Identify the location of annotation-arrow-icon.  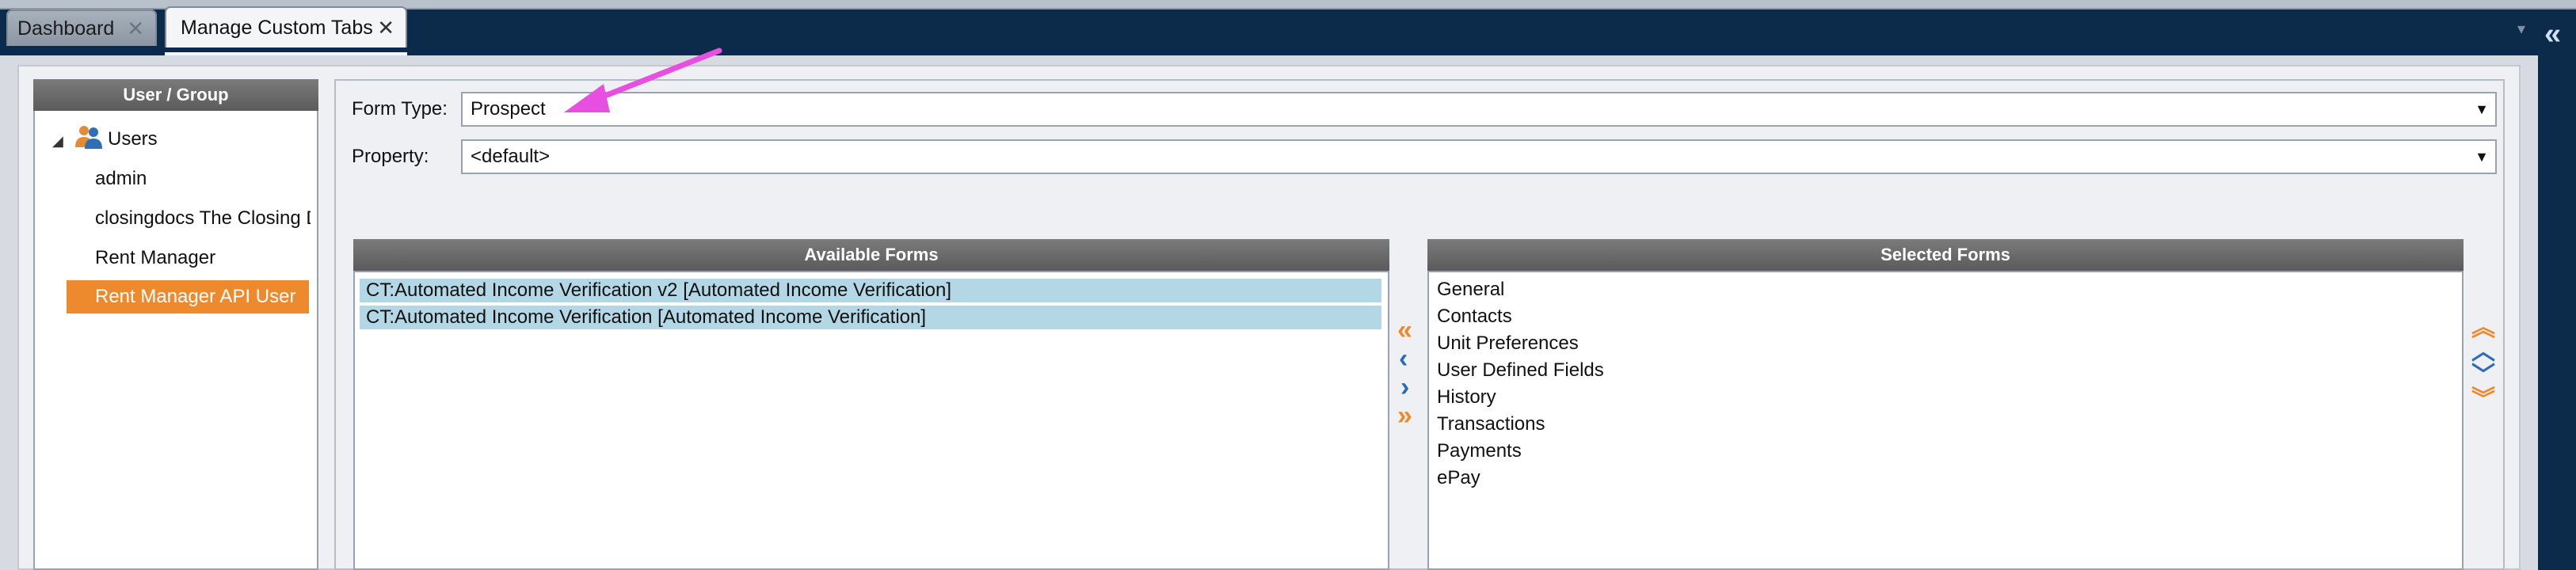
(643, 80).